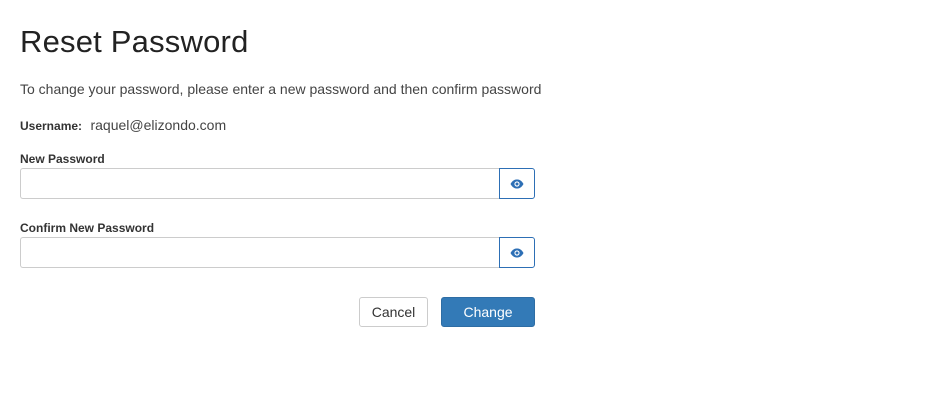  Describe the element at coordinates (158, 125) in the screenshot. I see `username-value: raquel@elizondo.com` at that location.